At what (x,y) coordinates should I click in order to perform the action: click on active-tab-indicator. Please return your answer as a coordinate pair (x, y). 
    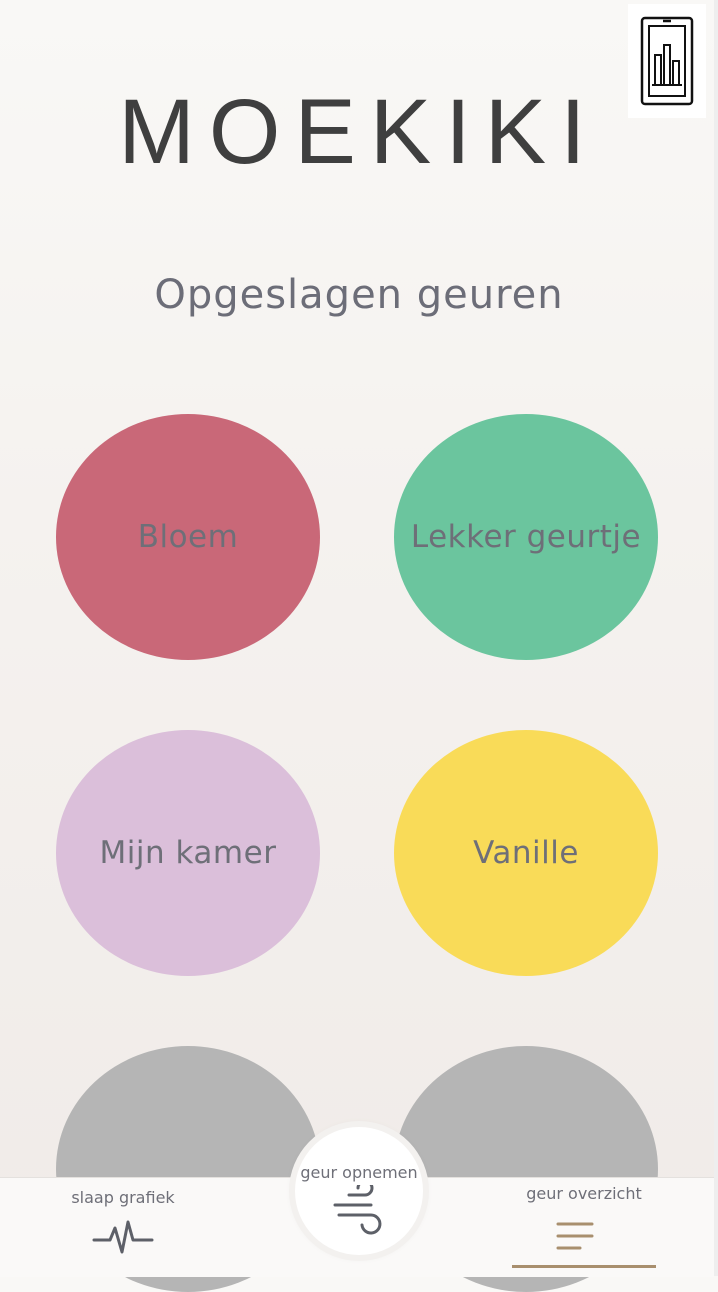
    Looking at the image, I should click on (584, 1266).